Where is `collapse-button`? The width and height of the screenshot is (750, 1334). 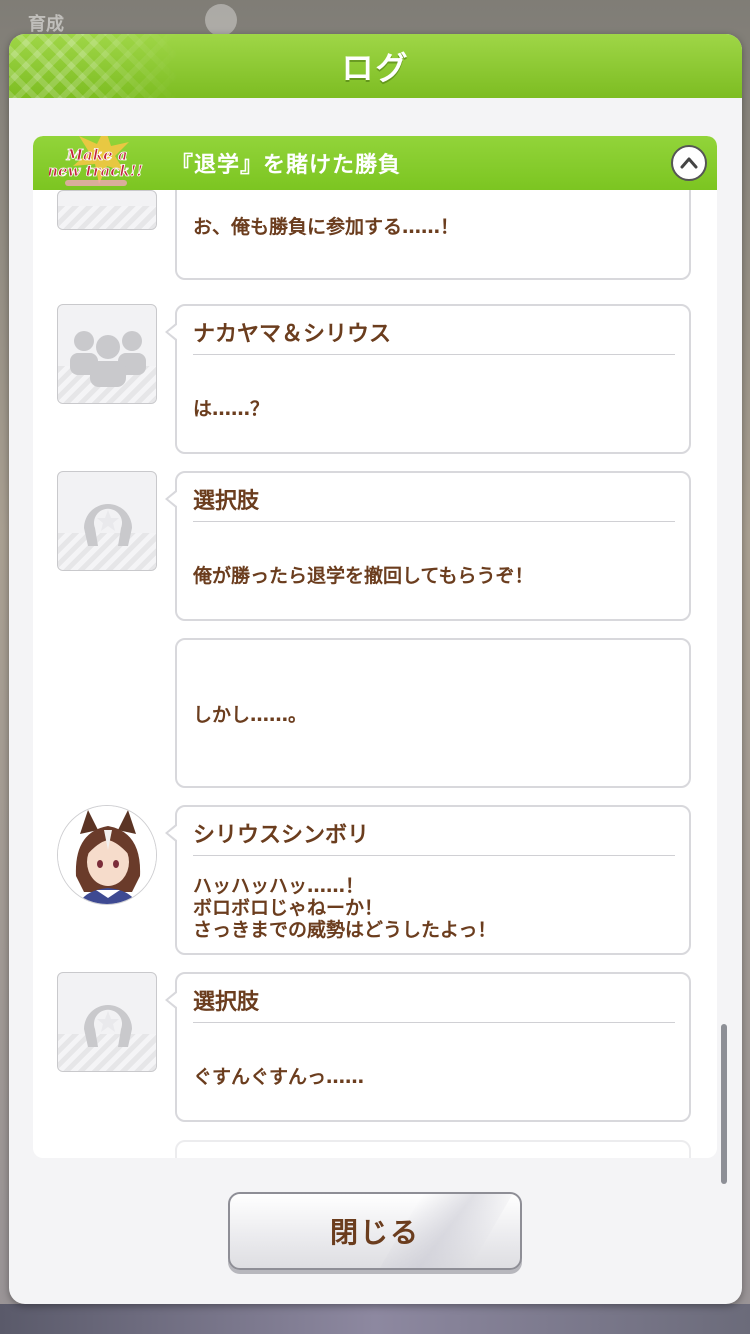
collapse-button is located at coordinates (689, 163).